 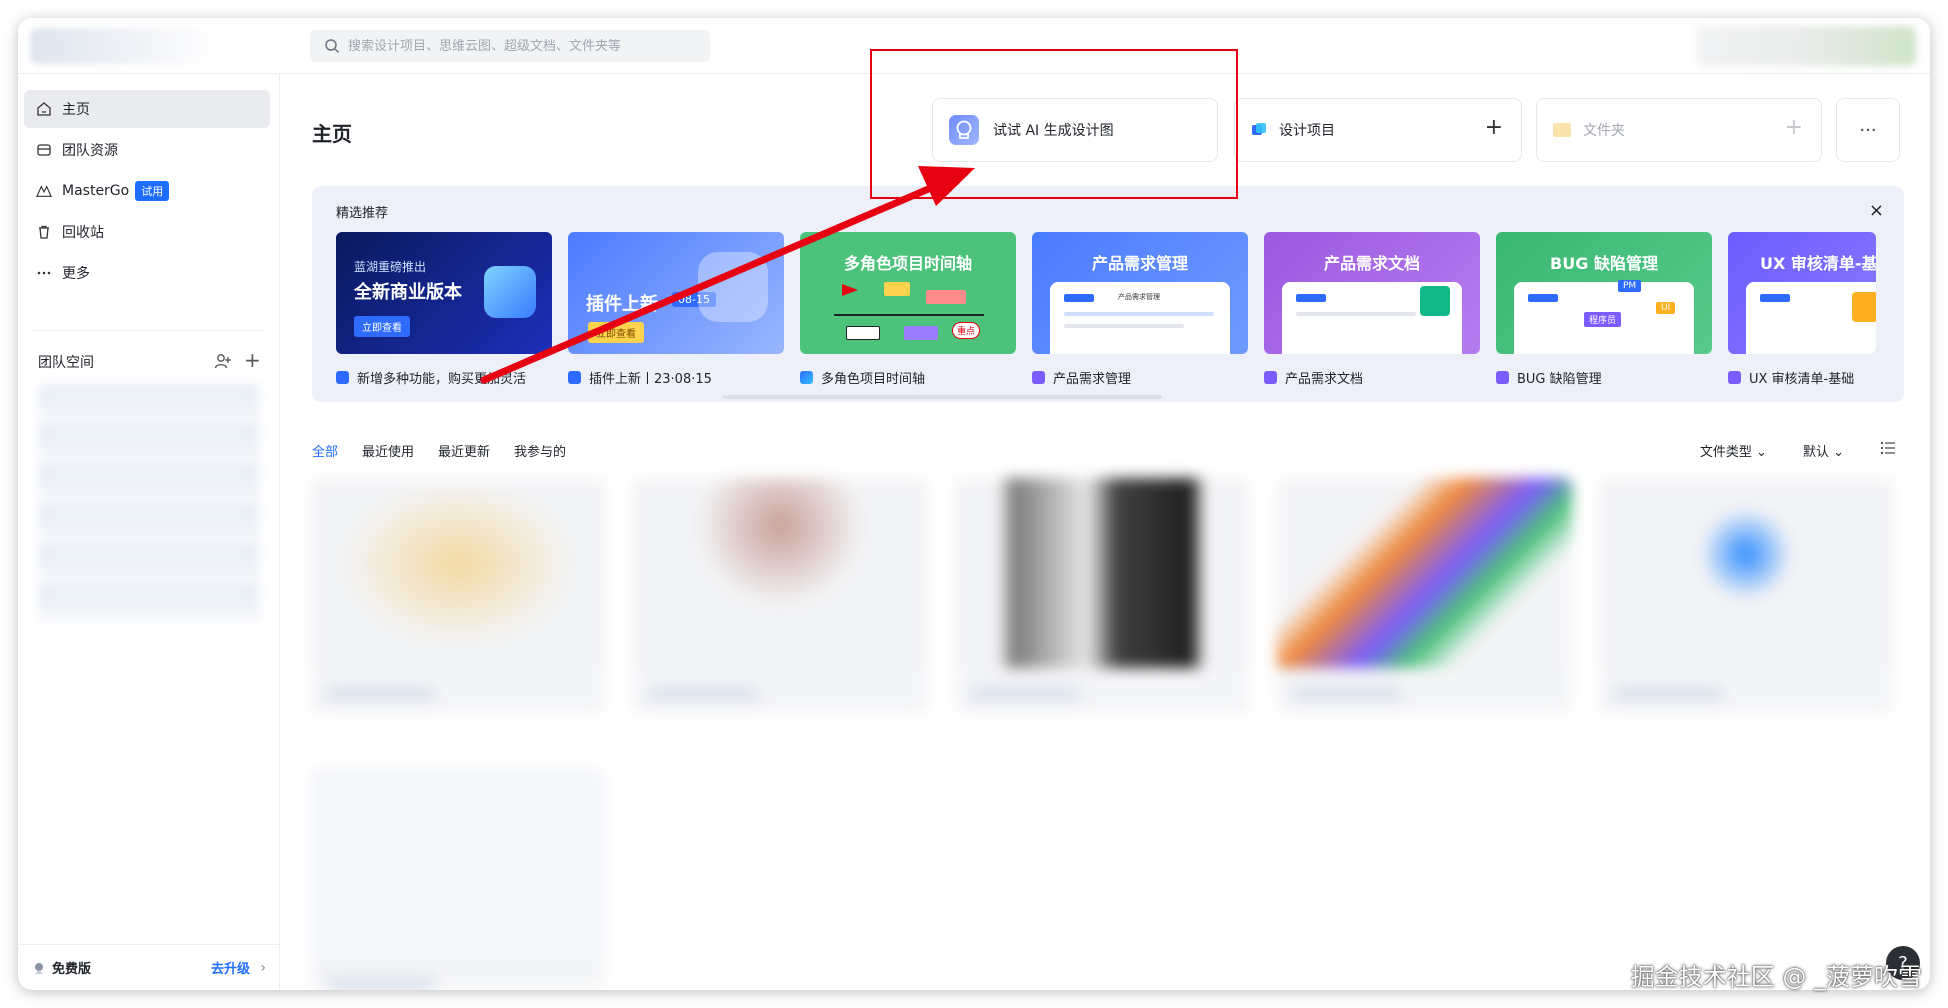 I want to click on sidebar-item-team-resources: 团队资源, so click(x=147, y=150).